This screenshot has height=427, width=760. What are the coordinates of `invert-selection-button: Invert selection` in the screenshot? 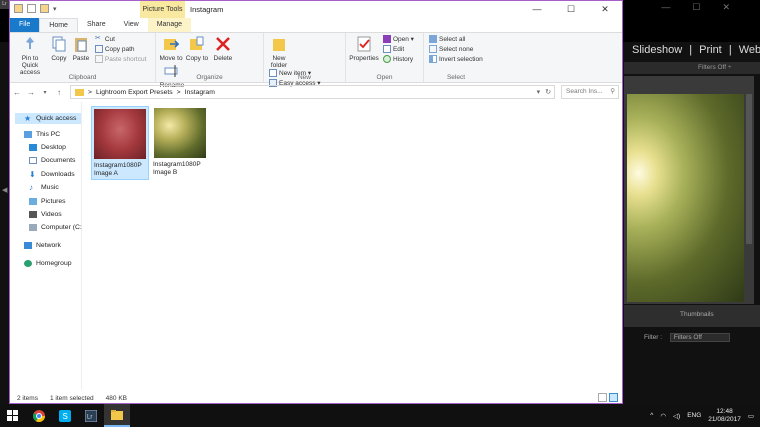 It's located at (456, 59).